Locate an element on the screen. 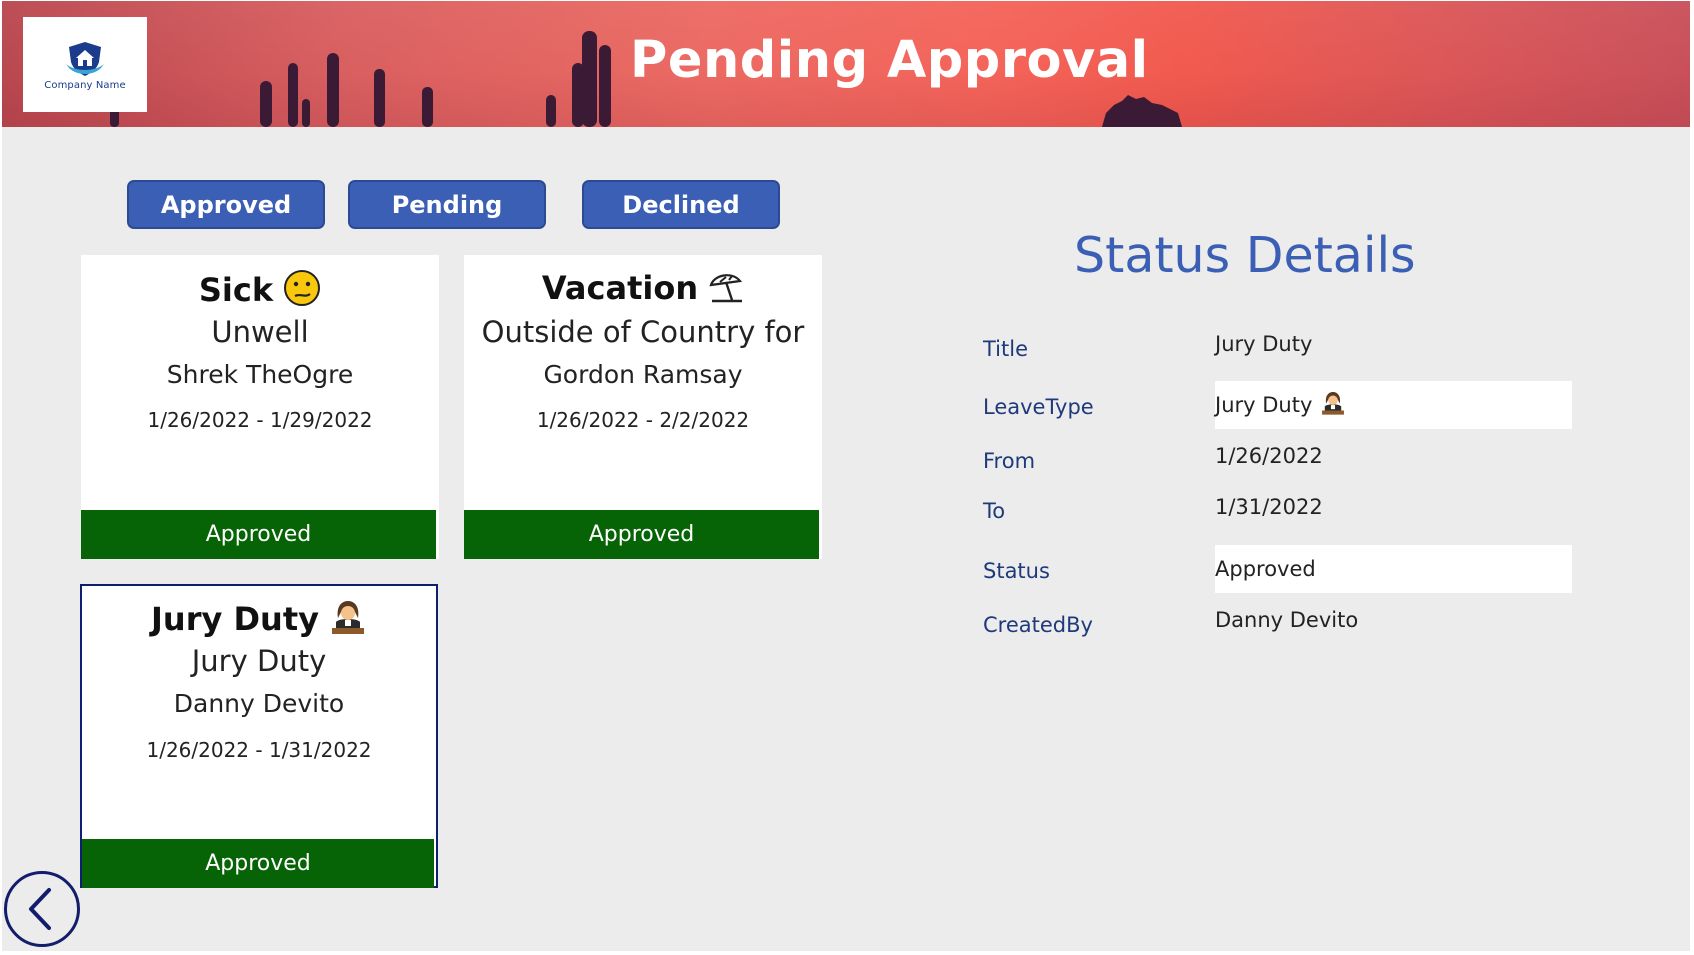  to-label: To is located at coordinates (994, 511).